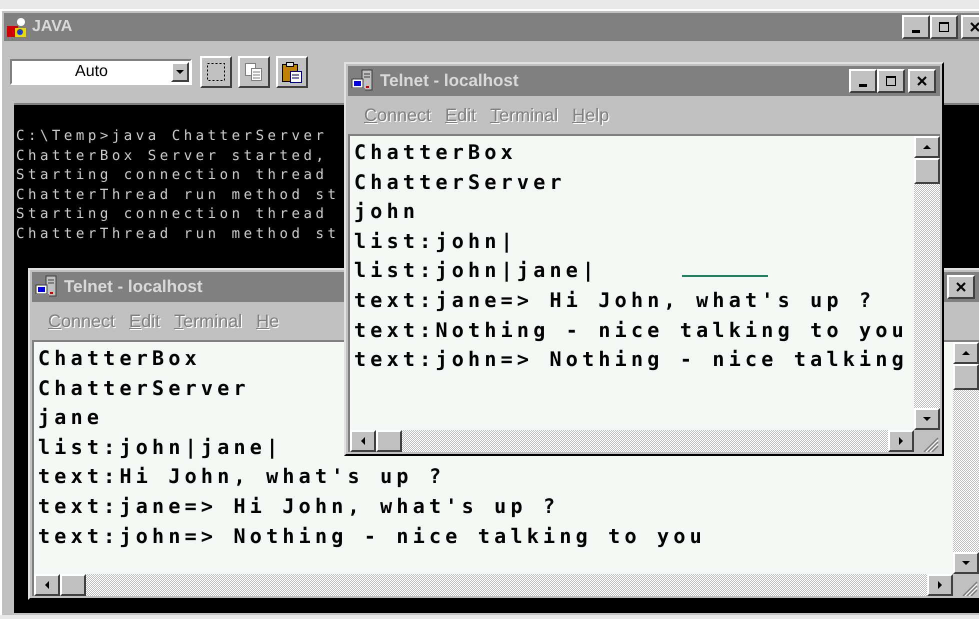  Describe the element at coordinates (254, 72) in the screenshot. I see `copy-button` at that location.